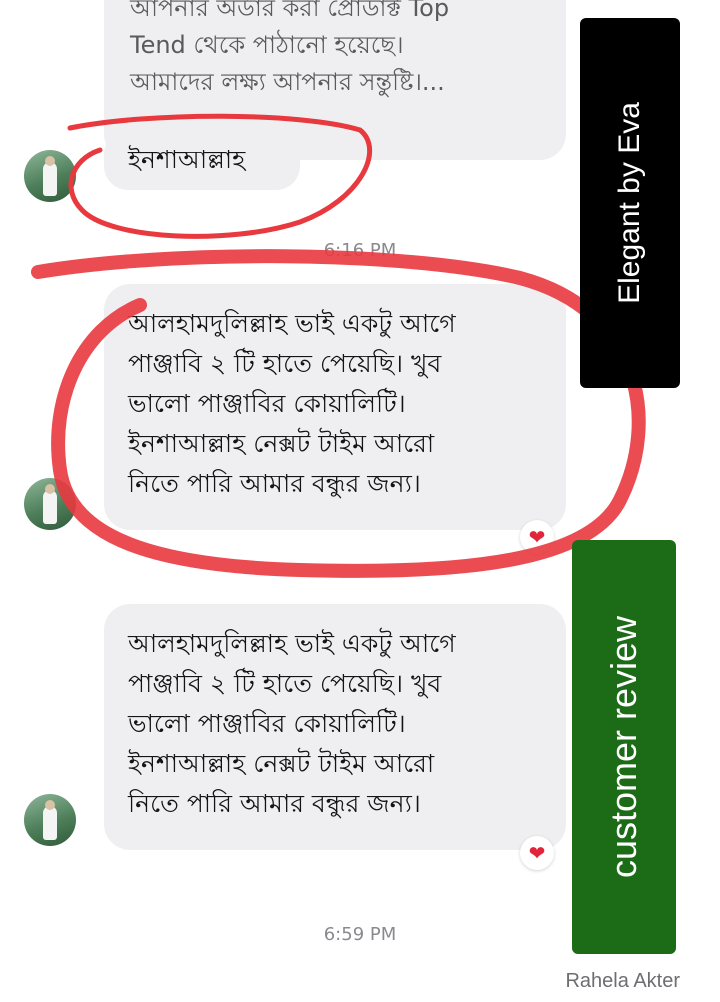 This screenshot has height=1002, width=720. I want to click on message-text: ইনশাআল্লাহ, so click(187, 159).